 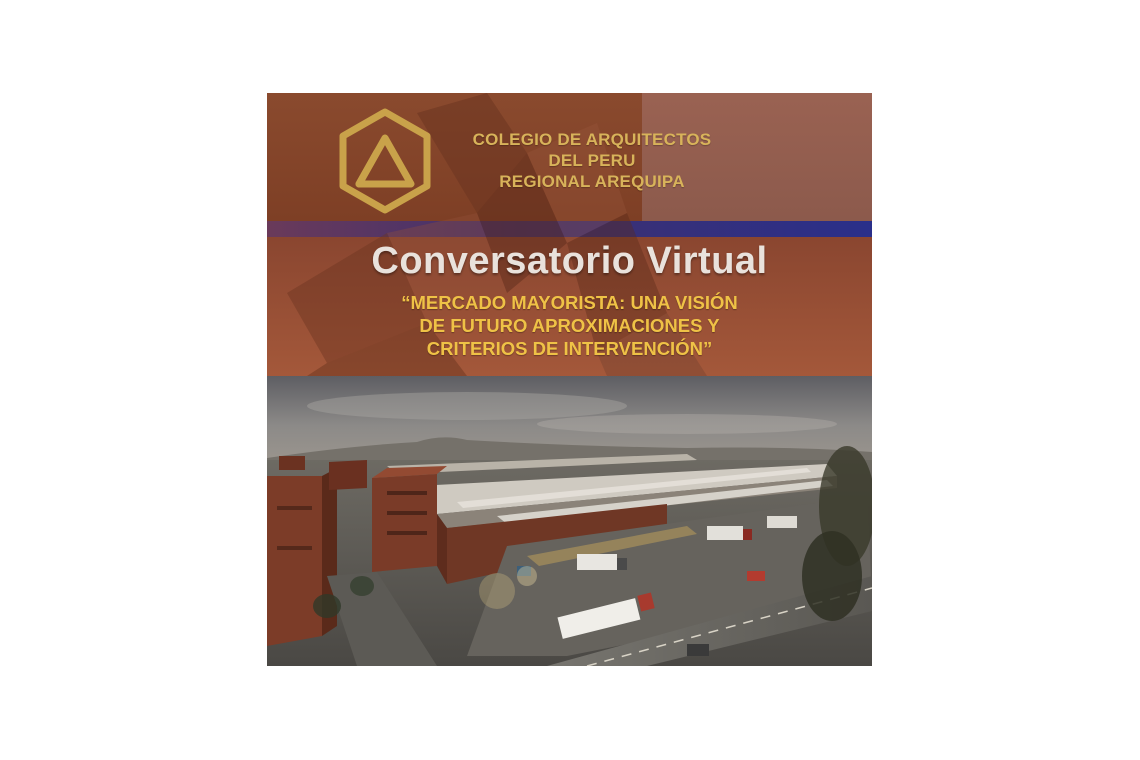 What do you see at coordinates (569, 261) in the screenshot?
I see `event-title: Conversatorio Virtual` at bounding box center [569, 261].